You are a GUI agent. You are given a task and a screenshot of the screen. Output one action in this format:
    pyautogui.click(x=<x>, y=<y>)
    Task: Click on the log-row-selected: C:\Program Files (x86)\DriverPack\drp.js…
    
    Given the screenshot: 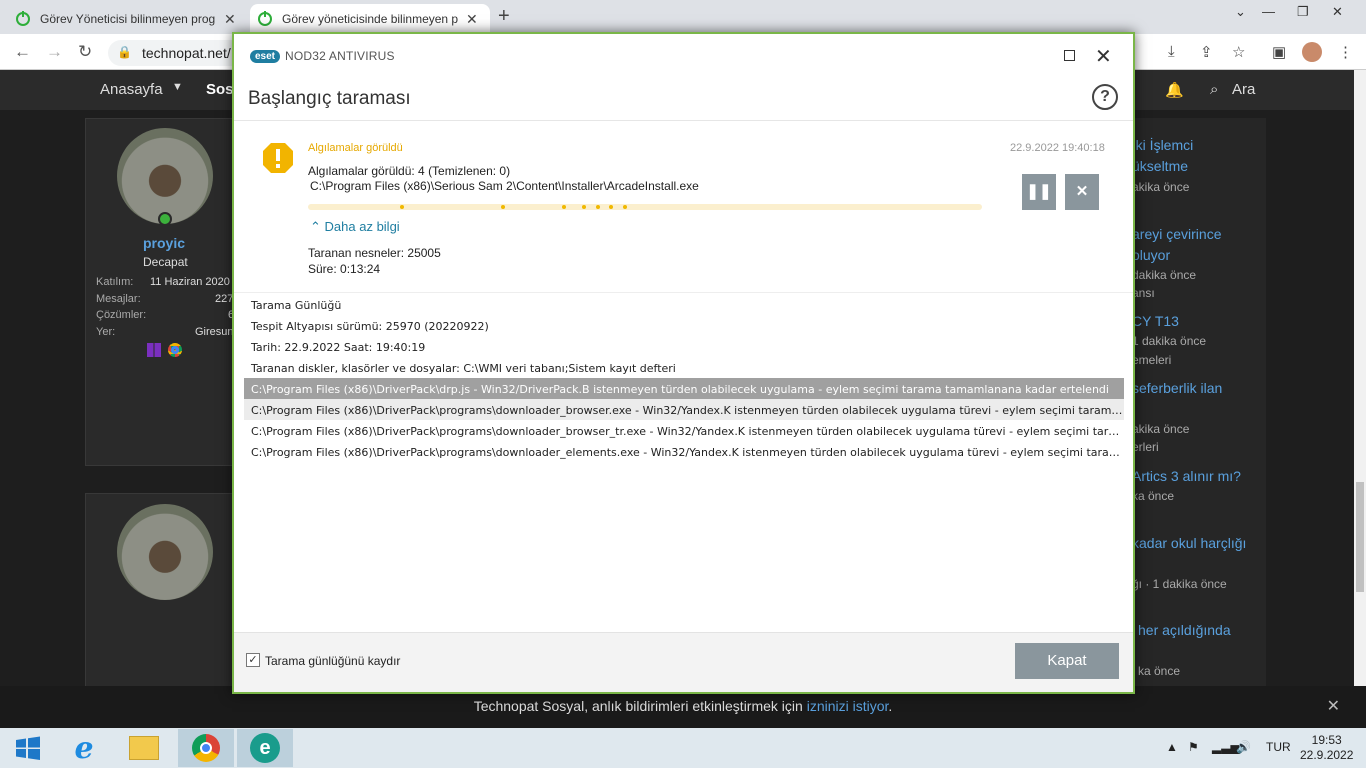 What is the action you would take?
    pyautogui.click(x=684, y=388)
    